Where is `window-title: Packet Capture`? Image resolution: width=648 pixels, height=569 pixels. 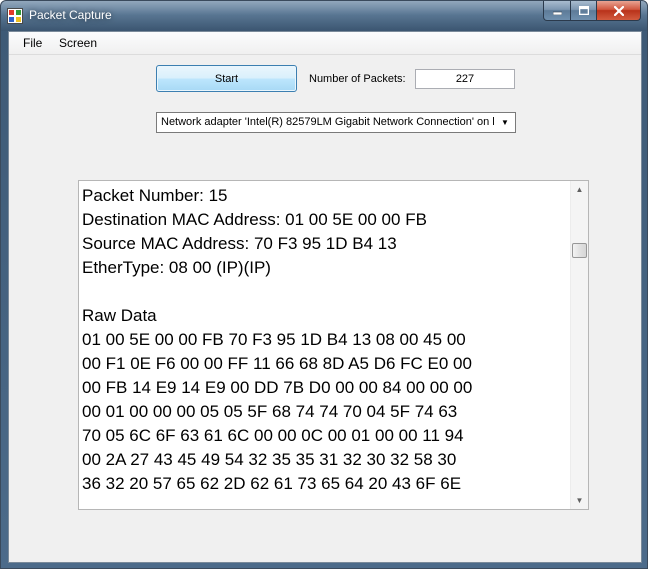
window-title: Packet Capture is located at coordinates (70, 15).